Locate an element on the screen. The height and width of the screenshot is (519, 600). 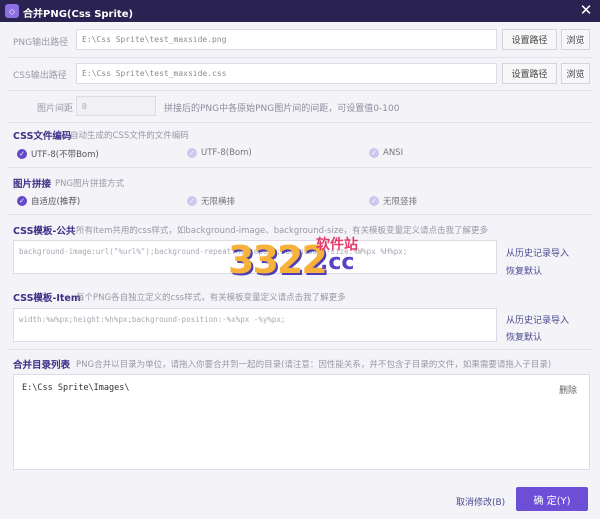
dir-list-item-path: E:\Css Sprite\Images\ is located at coordinates (76, 388).